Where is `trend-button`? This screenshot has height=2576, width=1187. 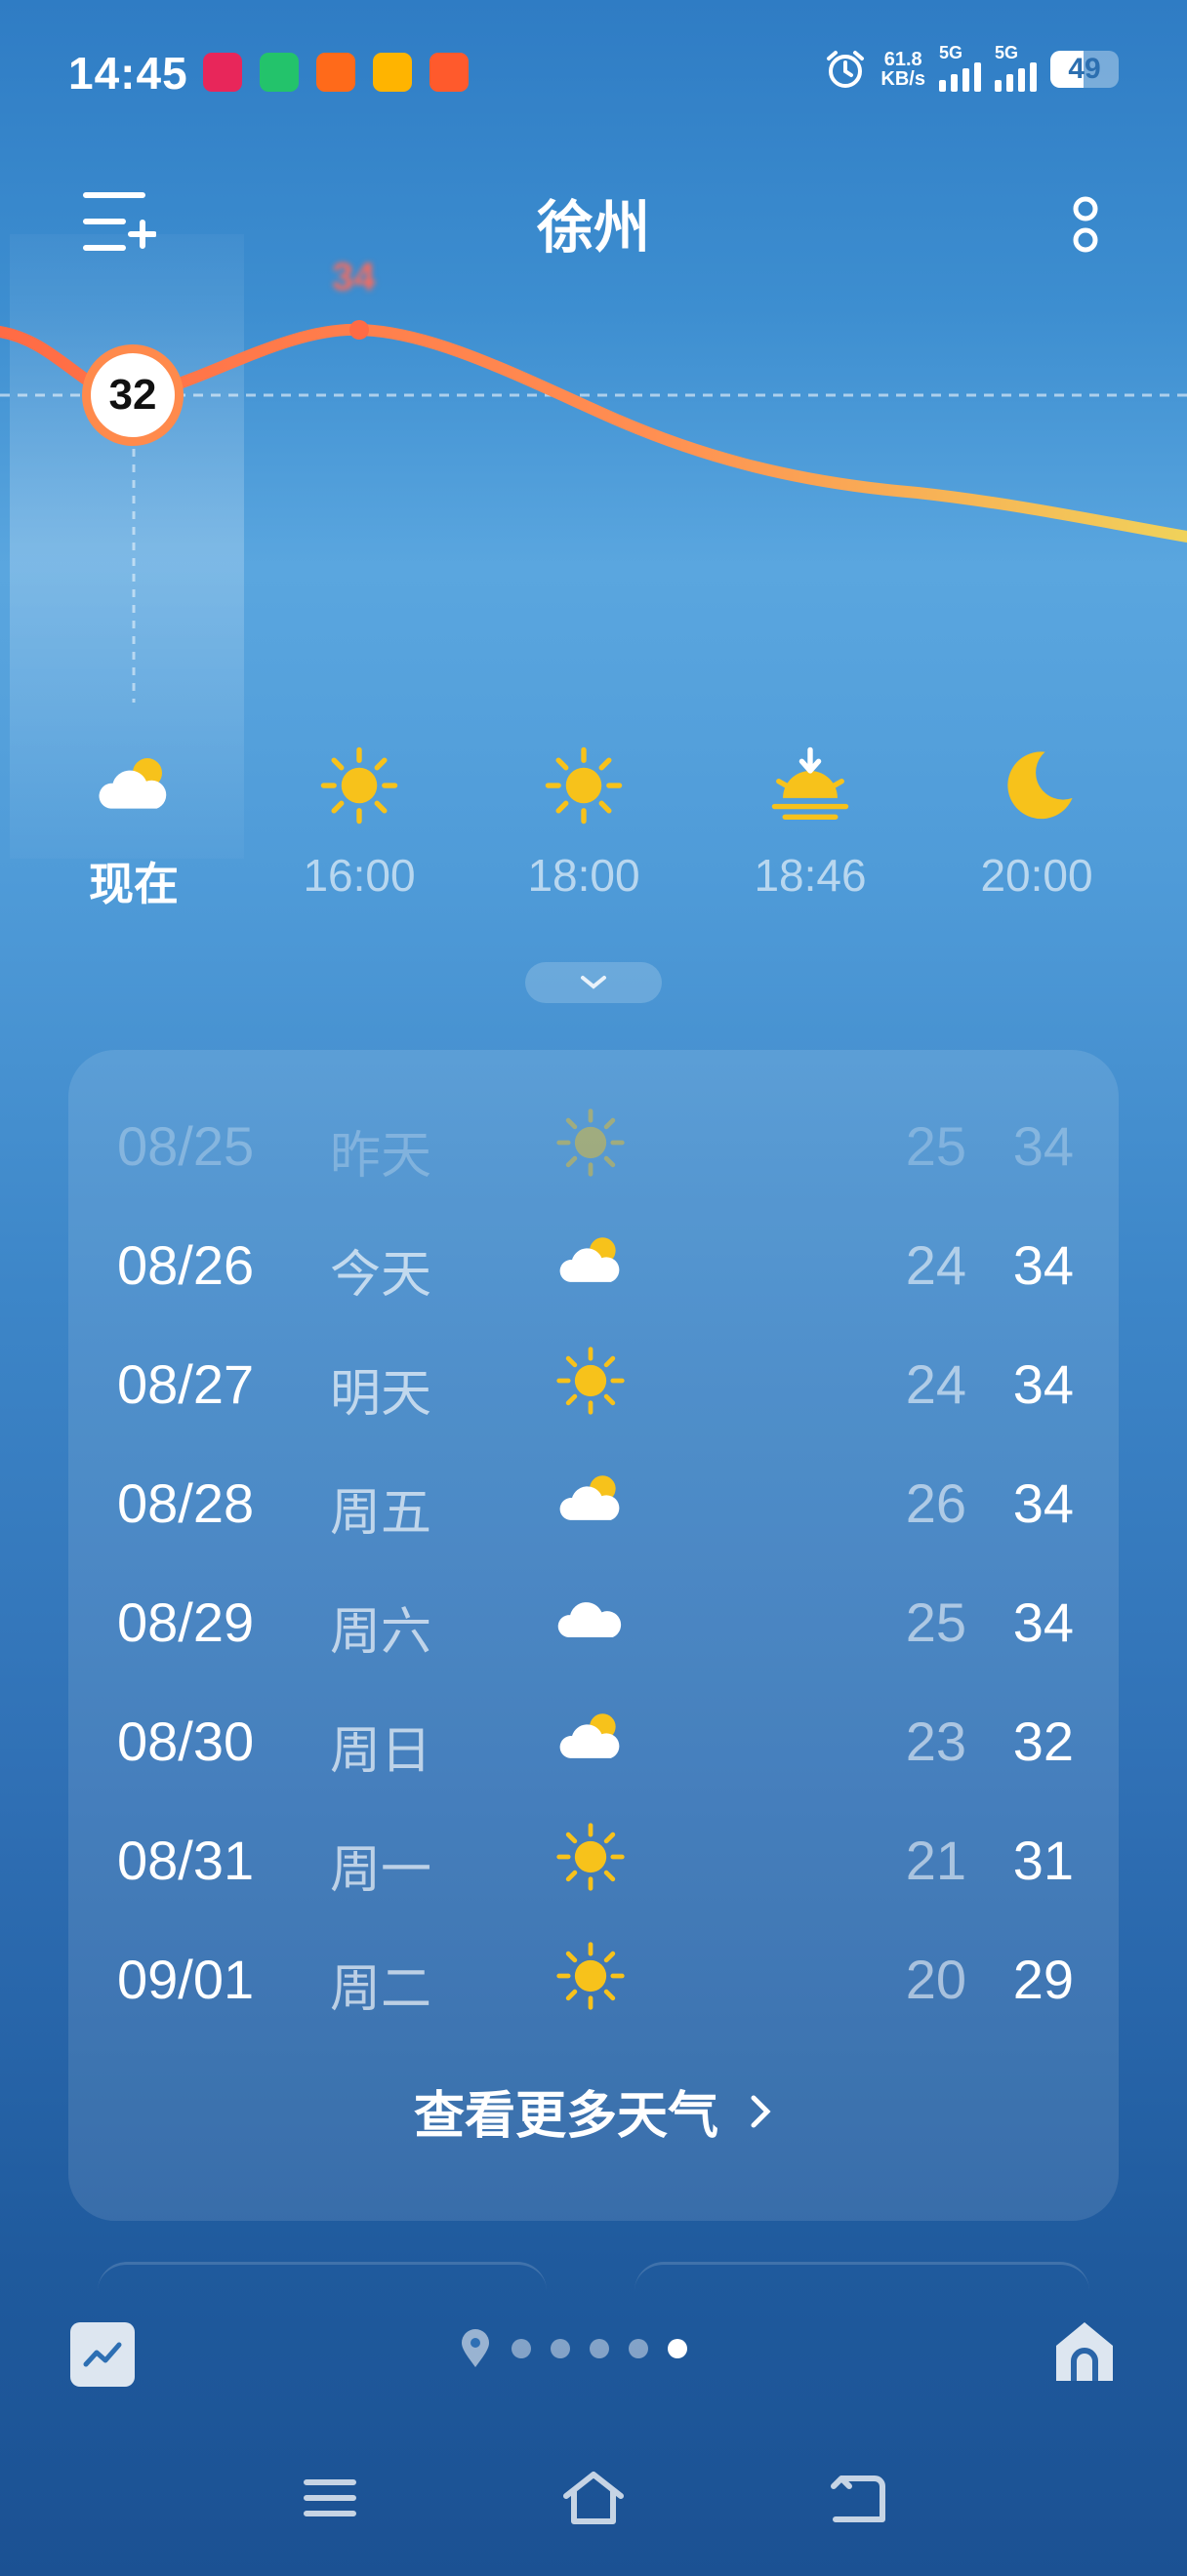
trend-button is located at coordinates (102, 2354).